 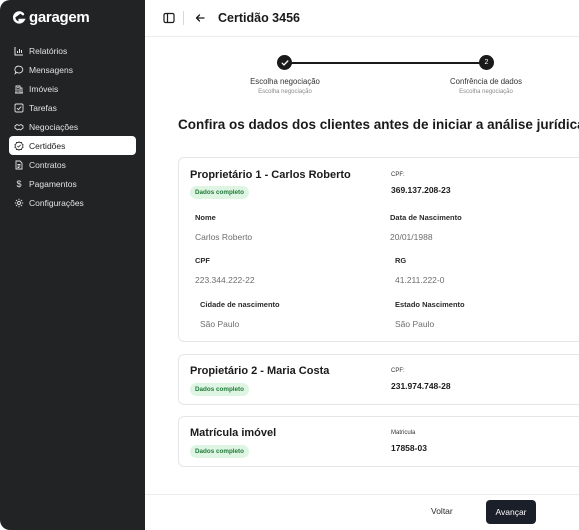 I want to click on document-icon, so click(x=19, y=165).